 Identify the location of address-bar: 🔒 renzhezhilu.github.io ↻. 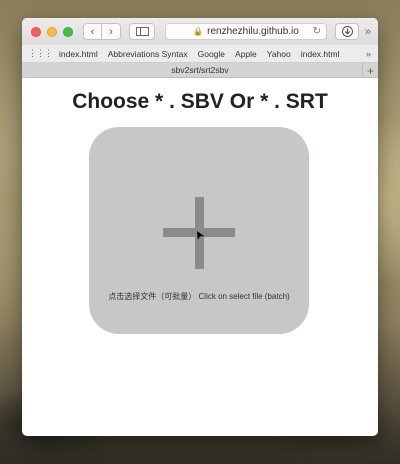
(246, 31).